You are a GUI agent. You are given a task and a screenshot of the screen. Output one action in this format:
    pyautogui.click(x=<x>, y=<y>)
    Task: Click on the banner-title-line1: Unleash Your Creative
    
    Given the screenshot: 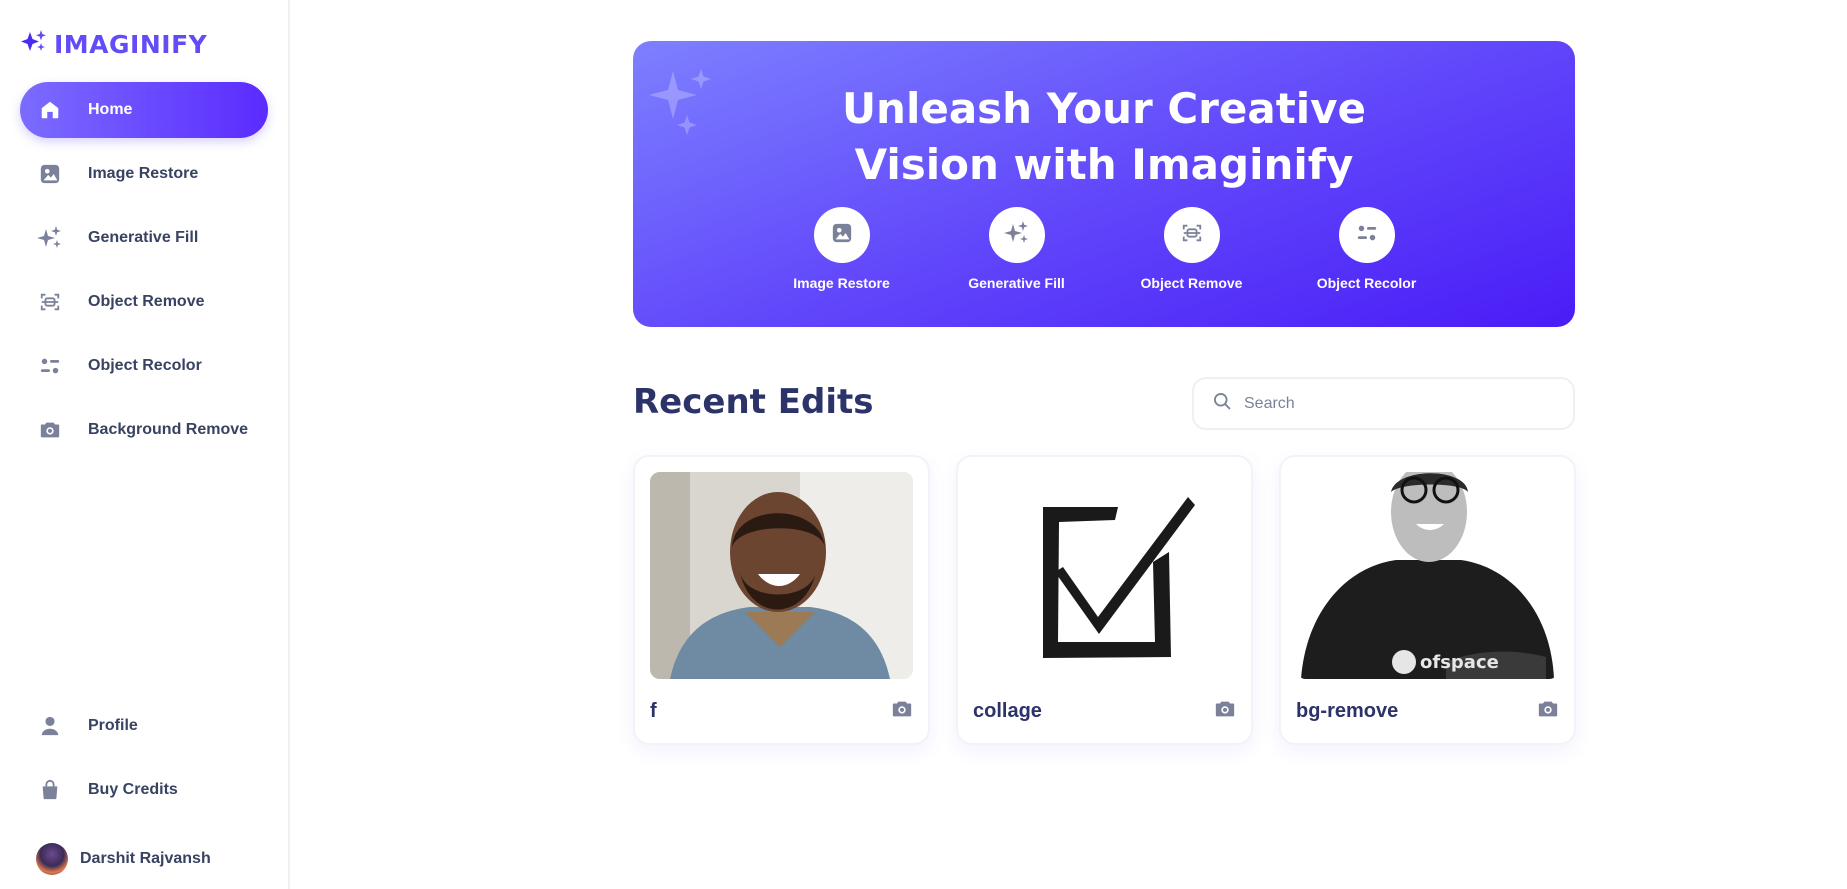 What is the action you would take?
    pyautogui.click(x=1104, y=108)
    